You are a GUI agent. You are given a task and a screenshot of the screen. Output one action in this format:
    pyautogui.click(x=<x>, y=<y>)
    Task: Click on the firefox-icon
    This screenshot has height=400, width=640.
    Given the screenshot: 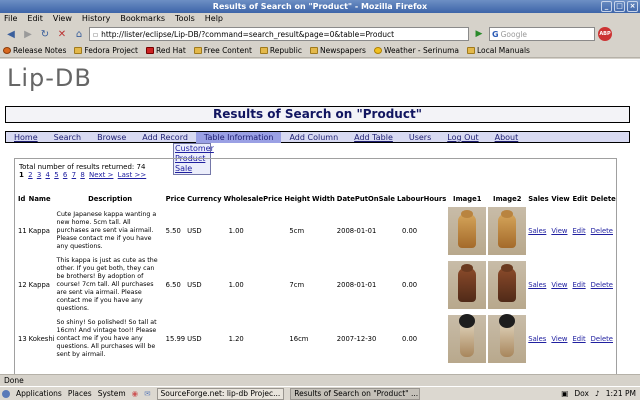 What is the action you would take?
    pyautogui.click(x=7, y=50)
    